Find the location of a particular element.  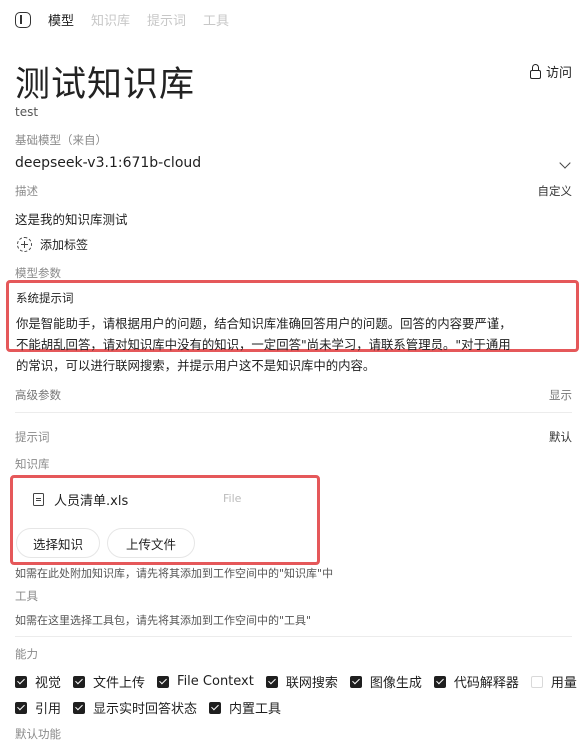

capability-builtin-tools: 内置工具 is located at coordinates (245, 707).